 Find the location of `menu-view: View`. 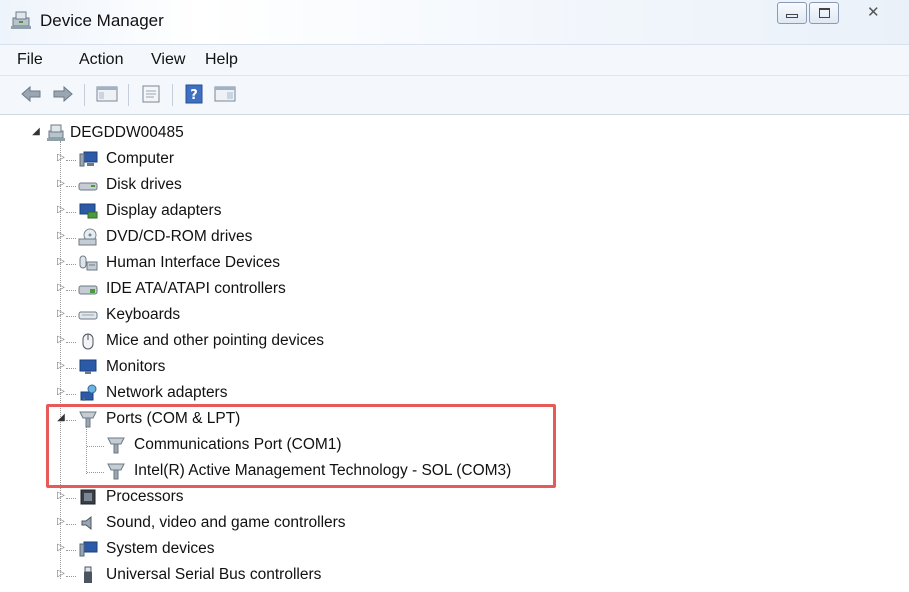

menu-view: View is located at coordinates (168, 60).